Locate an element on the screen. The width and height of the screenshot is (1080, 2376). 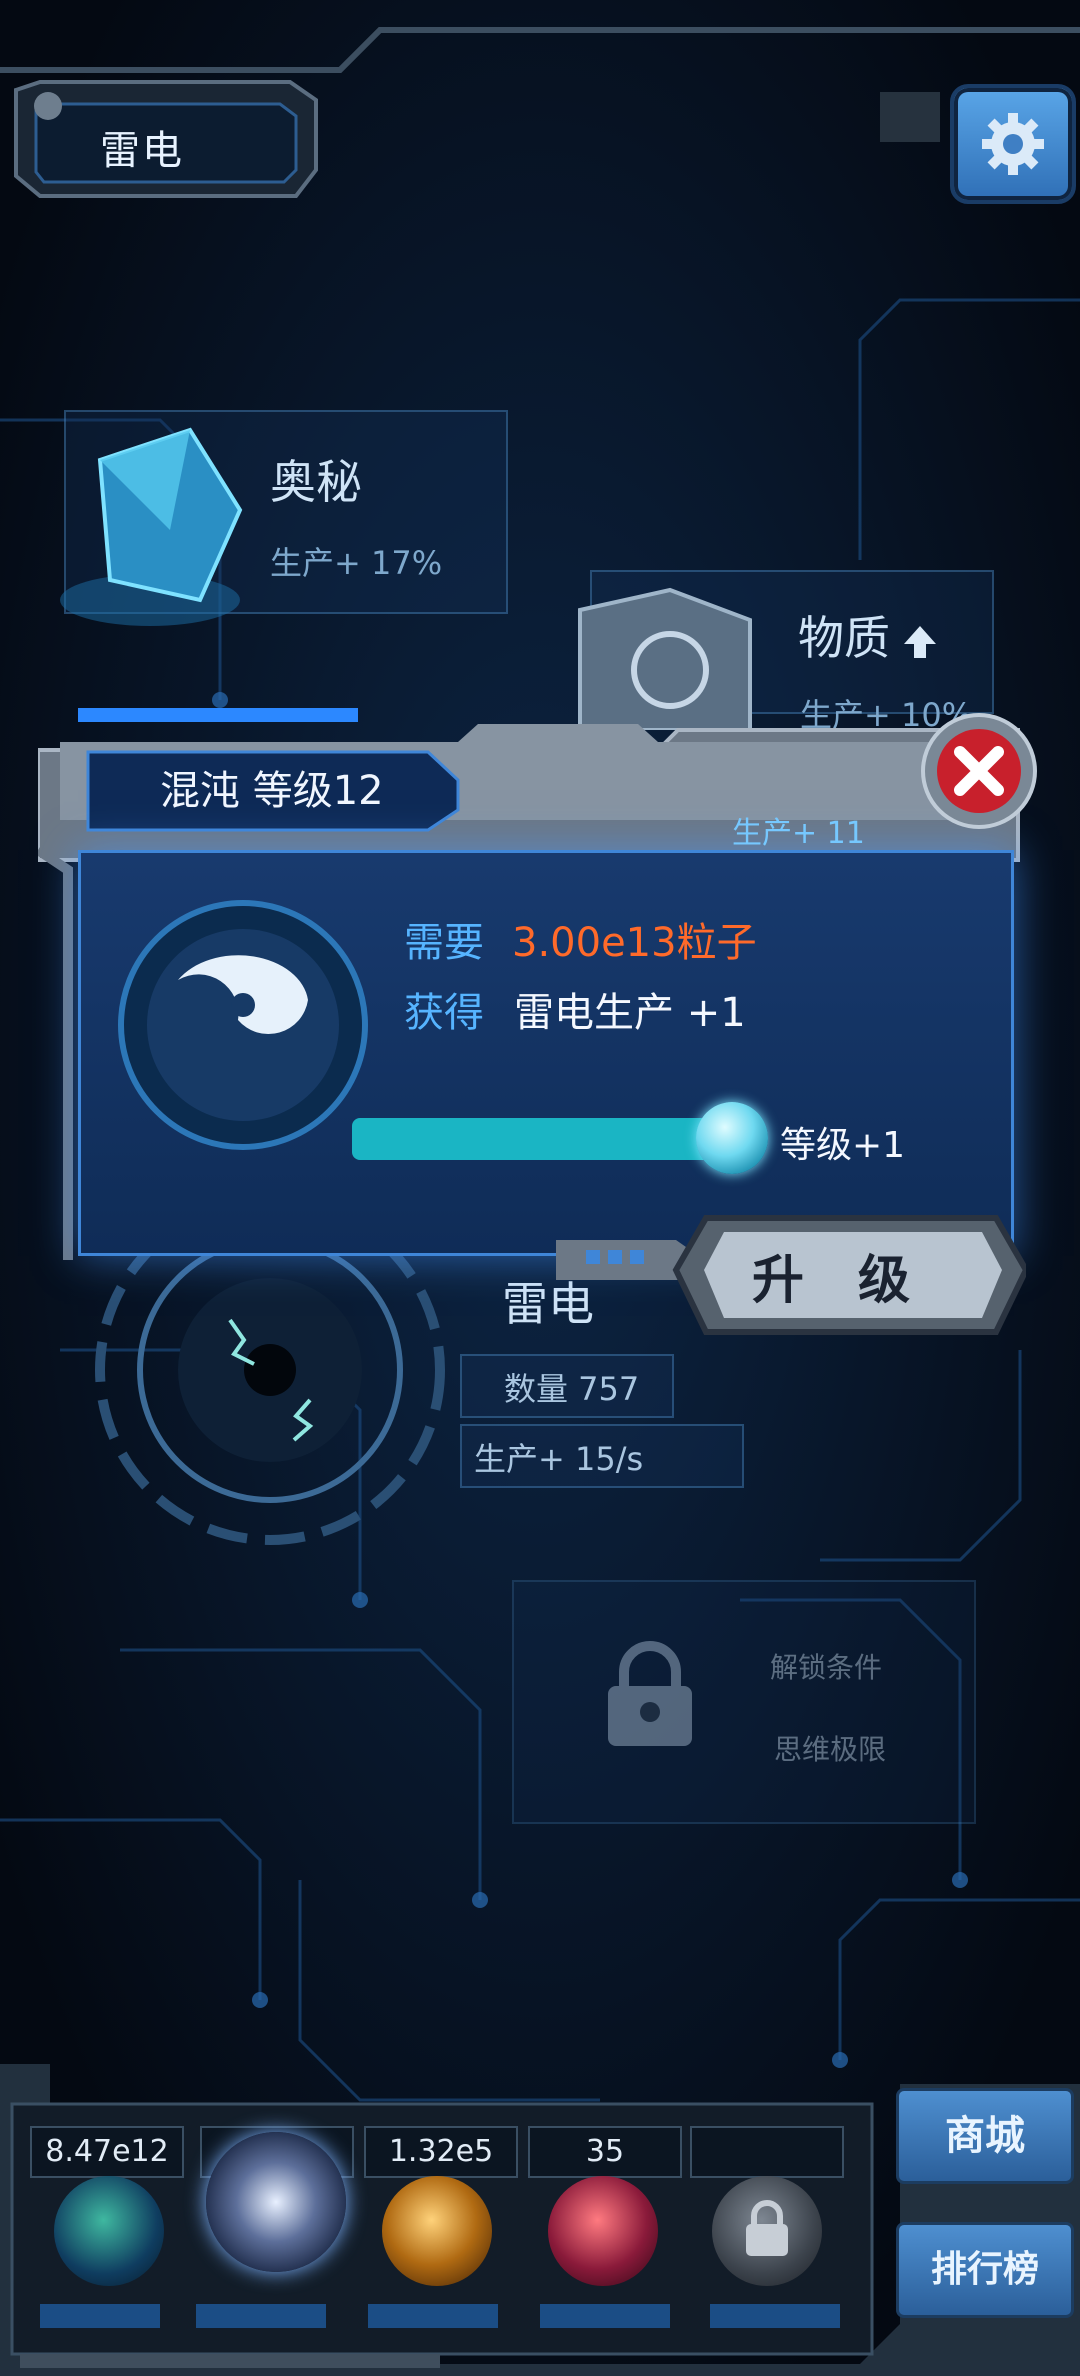
resource-fire: 1.32e5 is located at coordinates (441, 2152).